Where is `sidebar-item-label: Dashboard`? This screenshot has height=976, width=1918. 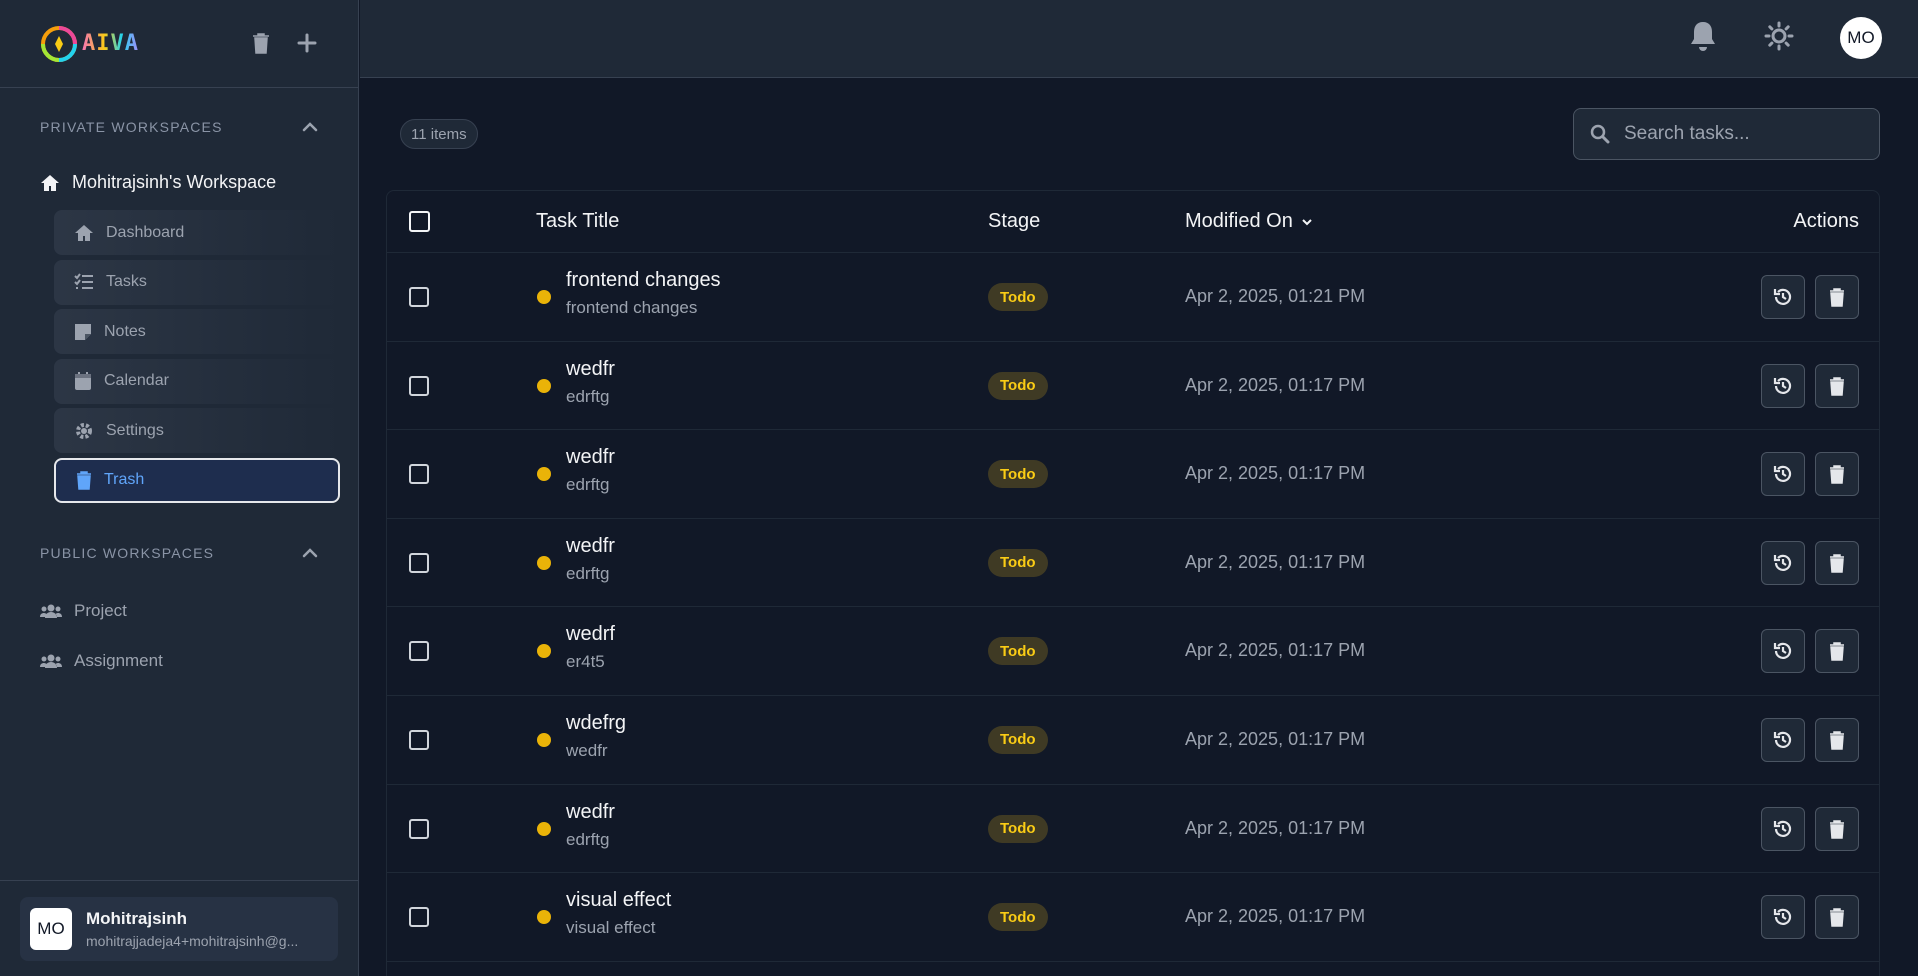 sidebar-item-label: Dashboard is located at coordinates (145, 232).